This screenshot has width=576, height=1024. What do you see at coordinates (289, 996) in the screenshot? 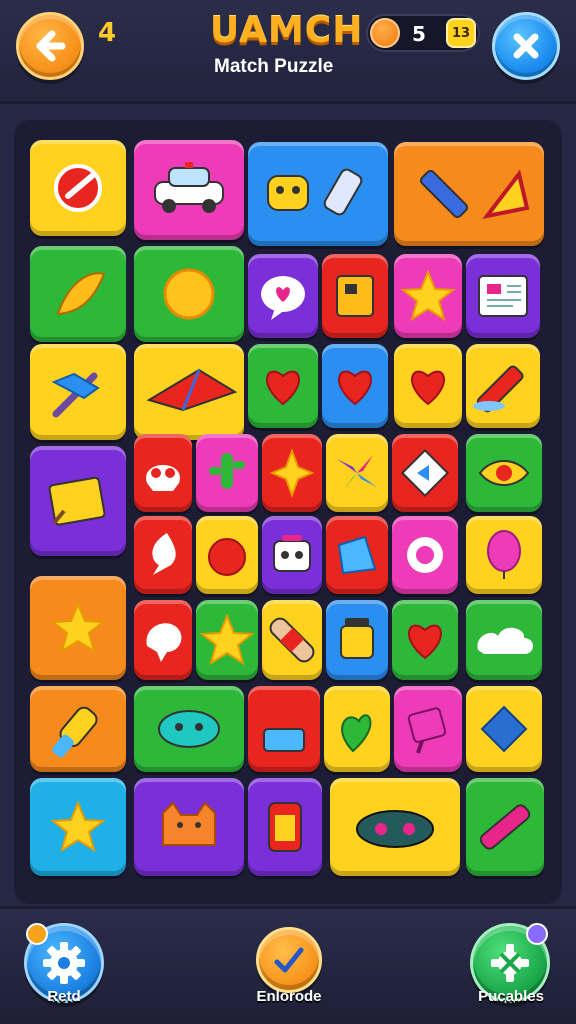
I see `explode-label: Enlorode` at bounding box center [289, 996].